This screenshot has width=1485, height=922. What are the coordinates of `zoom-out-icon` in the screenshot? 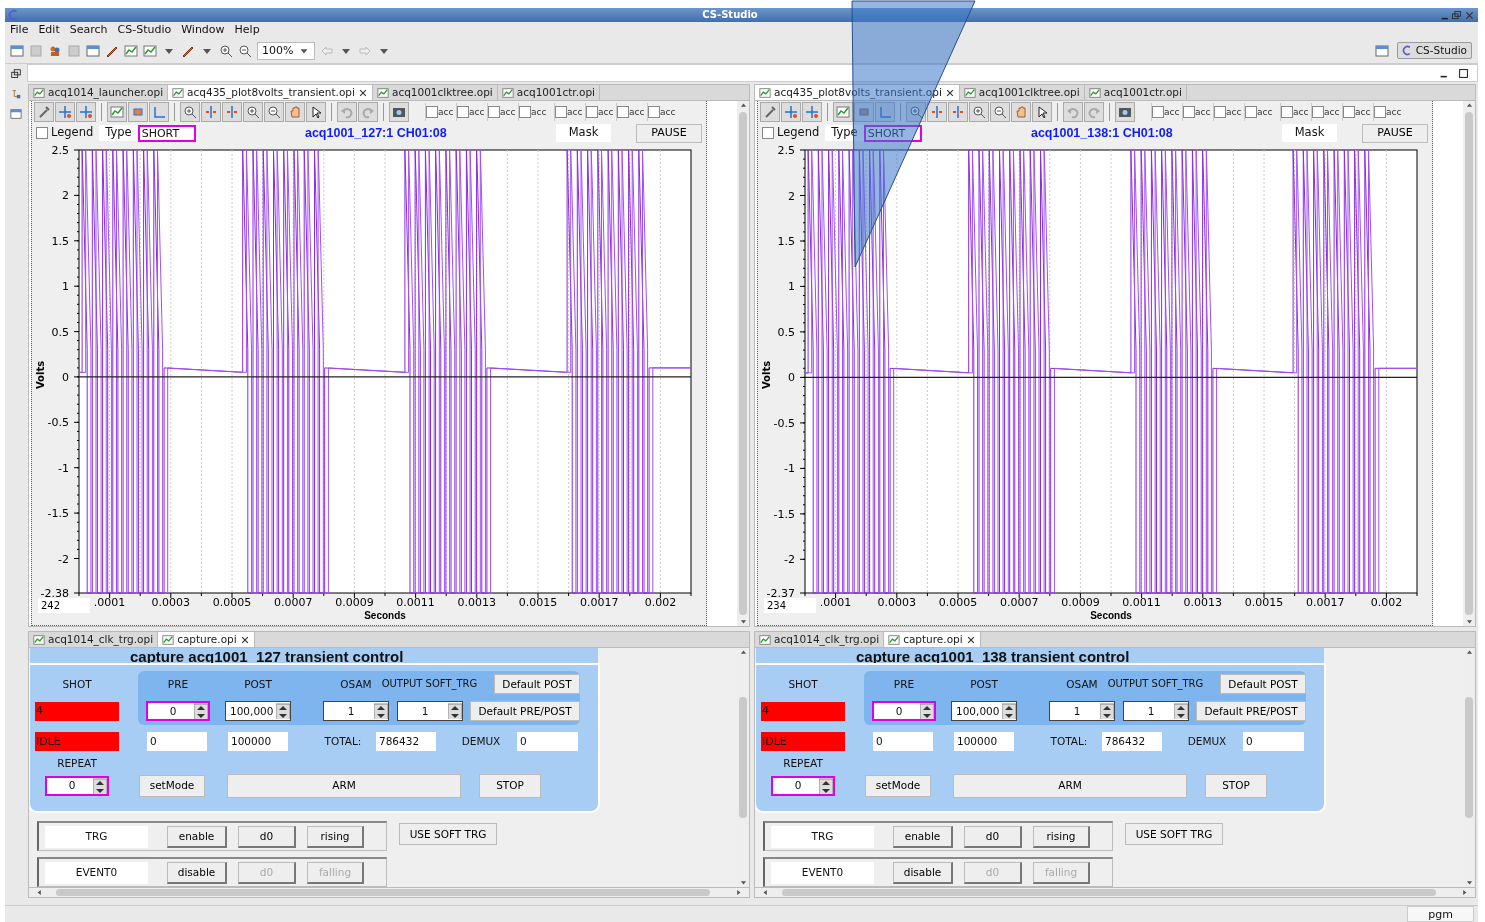 It's located at (245, 50).